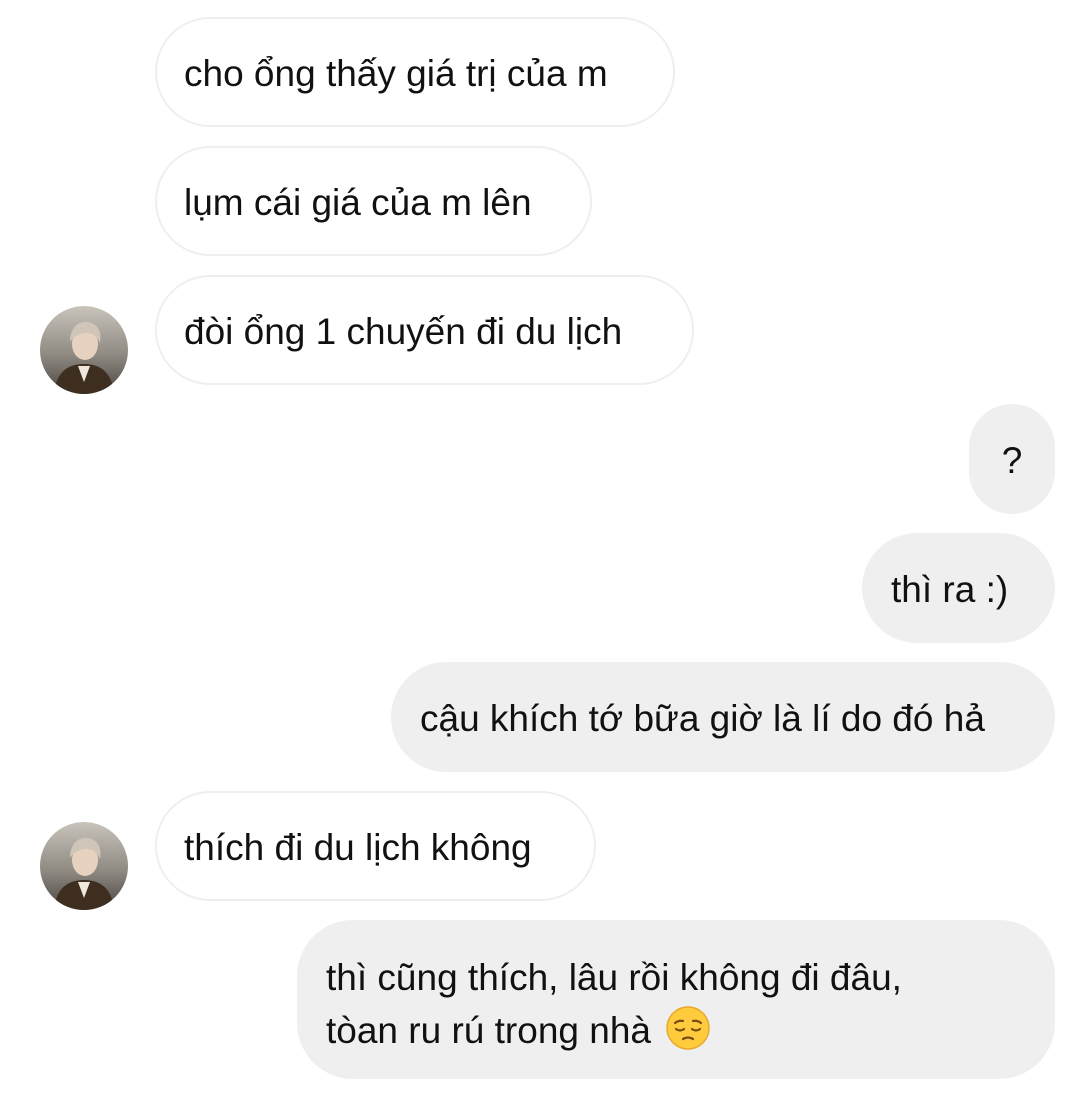 This screenshot has height=1095, width=1080. I want to click on message-bubble-received: thích đi du lịch không, so click(375, 846).